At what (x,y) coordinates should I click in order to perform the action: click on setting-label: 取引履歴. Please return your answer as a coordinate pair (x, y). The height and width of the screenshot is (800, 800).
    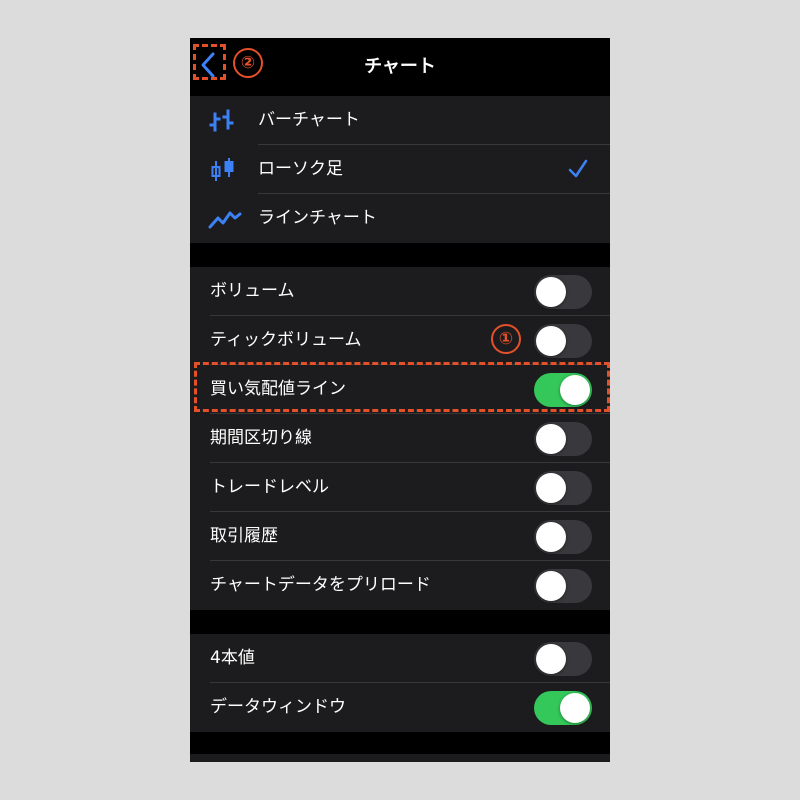
    Looking at the image, I should click on (244, 536).